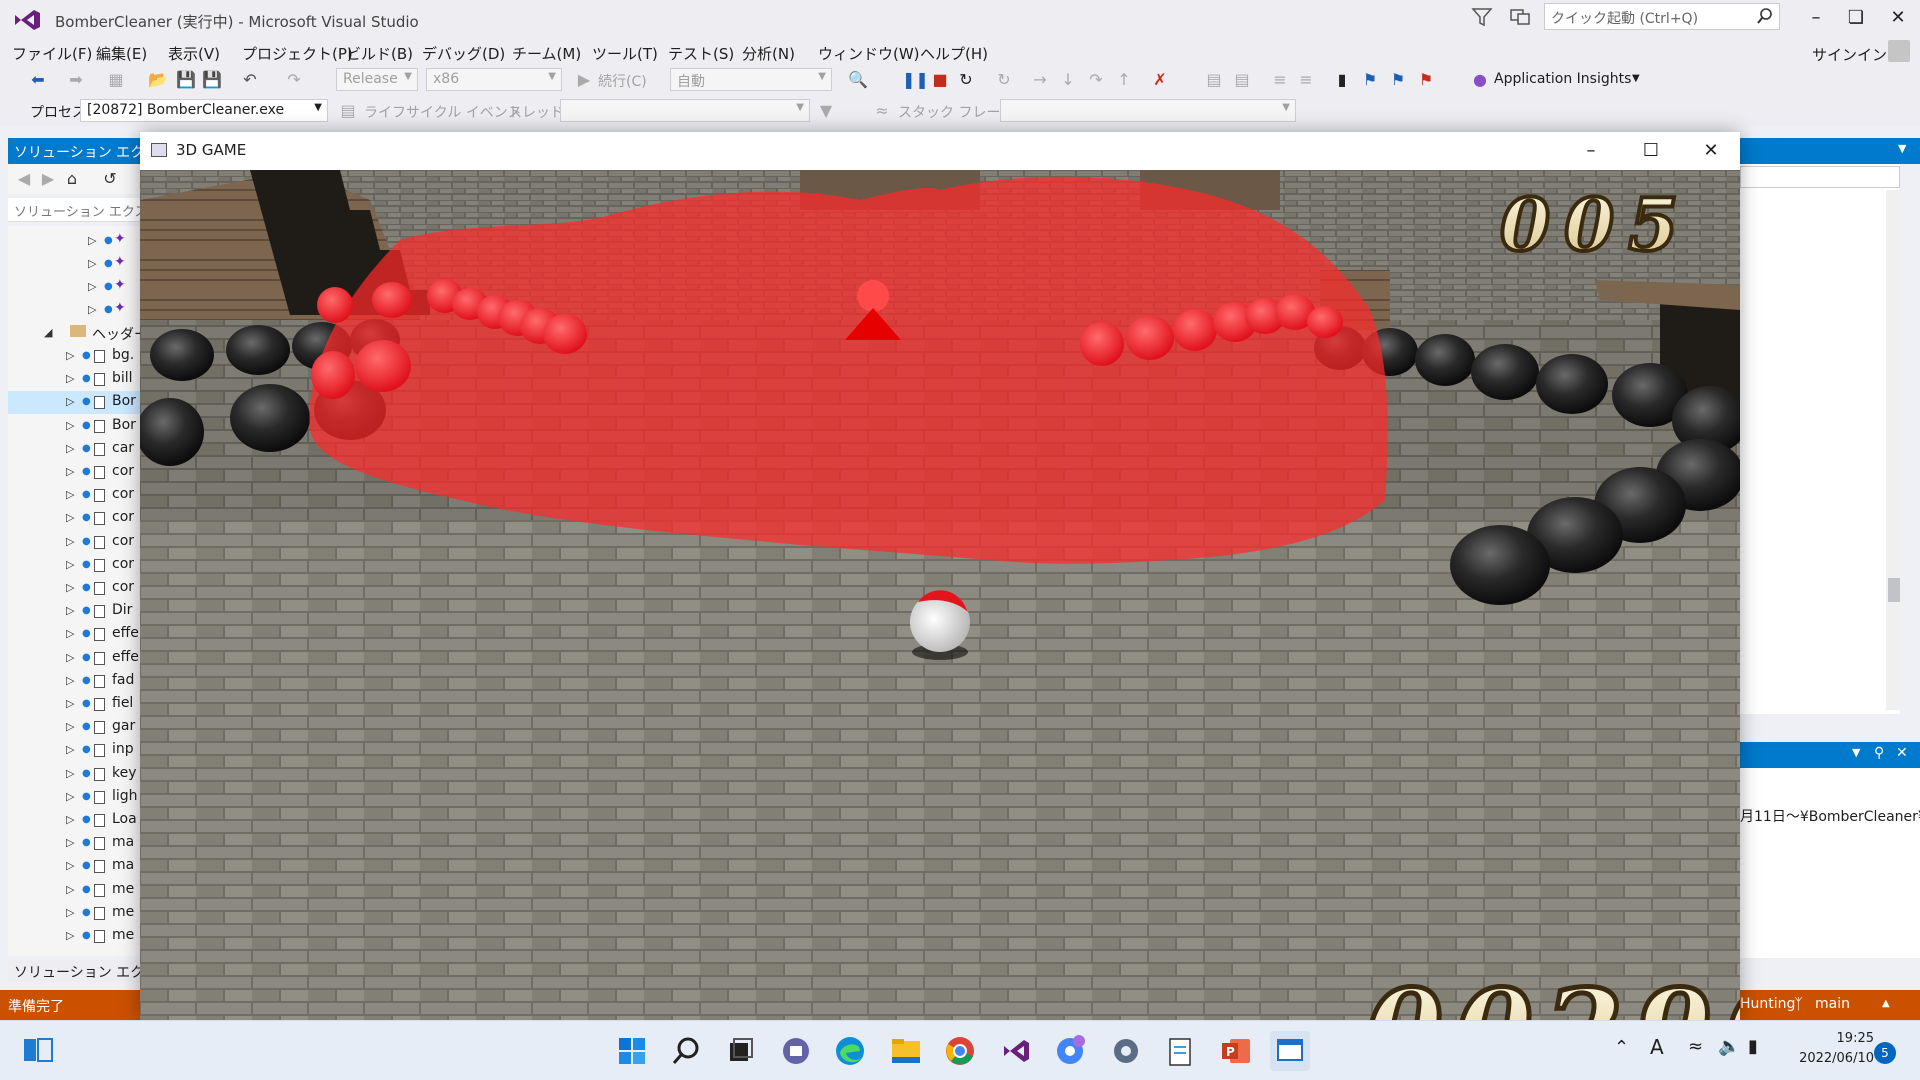 The height and width of the screenshot is (1080, 1920). Describe the element at coordinates (194, 53) in the screenshot. I see `menu-view: 表示(V)` at that location.